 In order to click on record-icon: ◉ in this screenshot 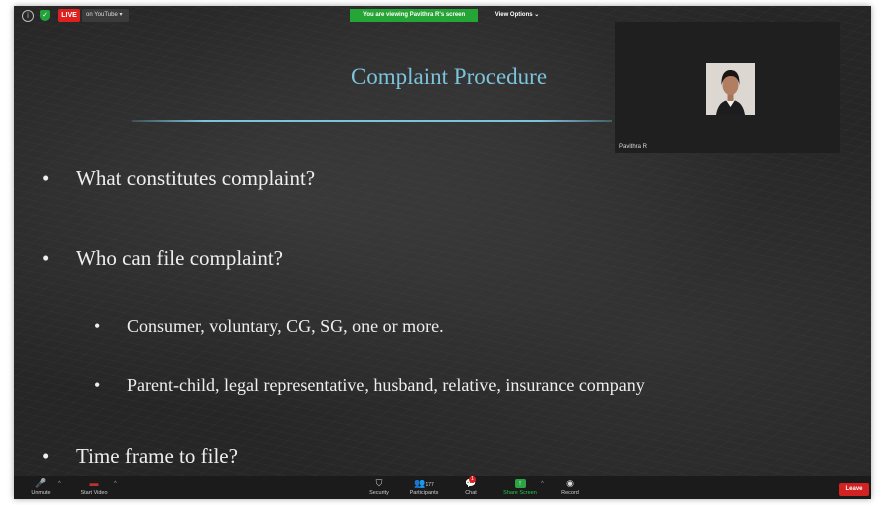, I will do `click(570, 483)`.